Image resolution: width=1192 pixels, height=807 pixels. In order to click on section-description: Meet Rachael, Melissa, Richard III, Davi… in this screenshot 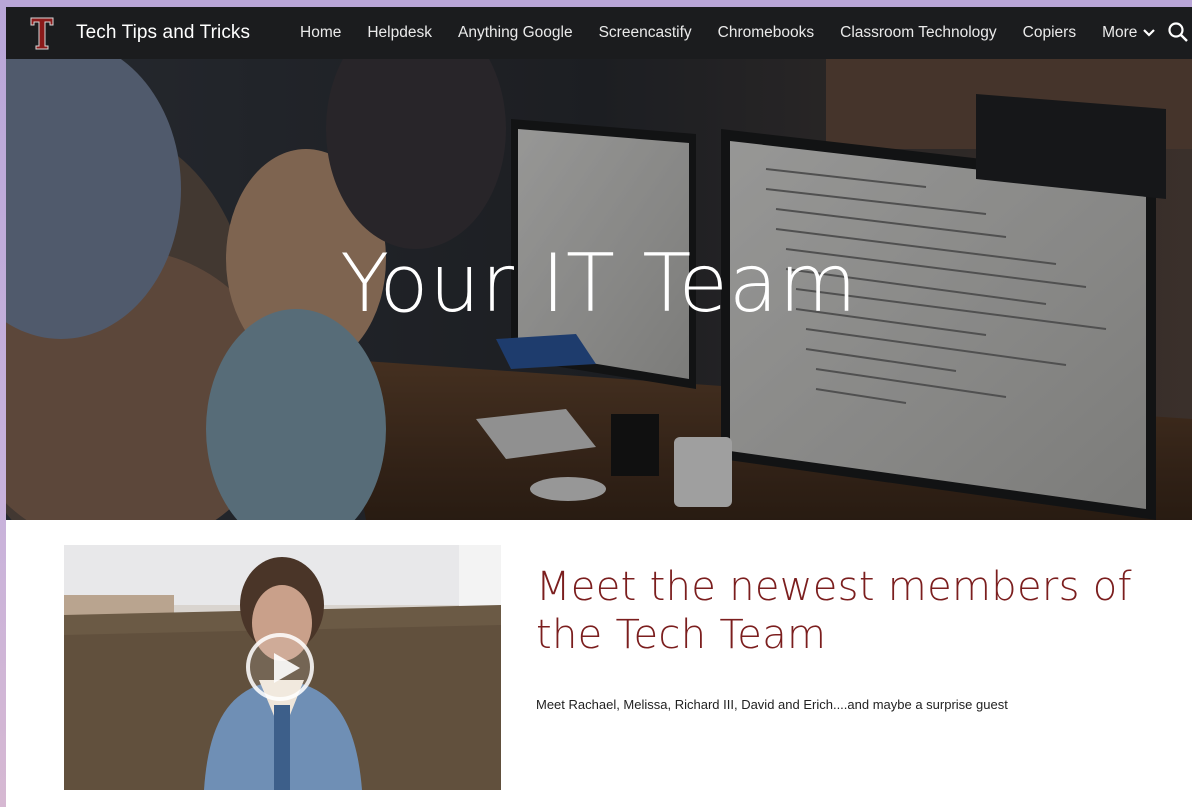, I will do `click(772, 704)`.